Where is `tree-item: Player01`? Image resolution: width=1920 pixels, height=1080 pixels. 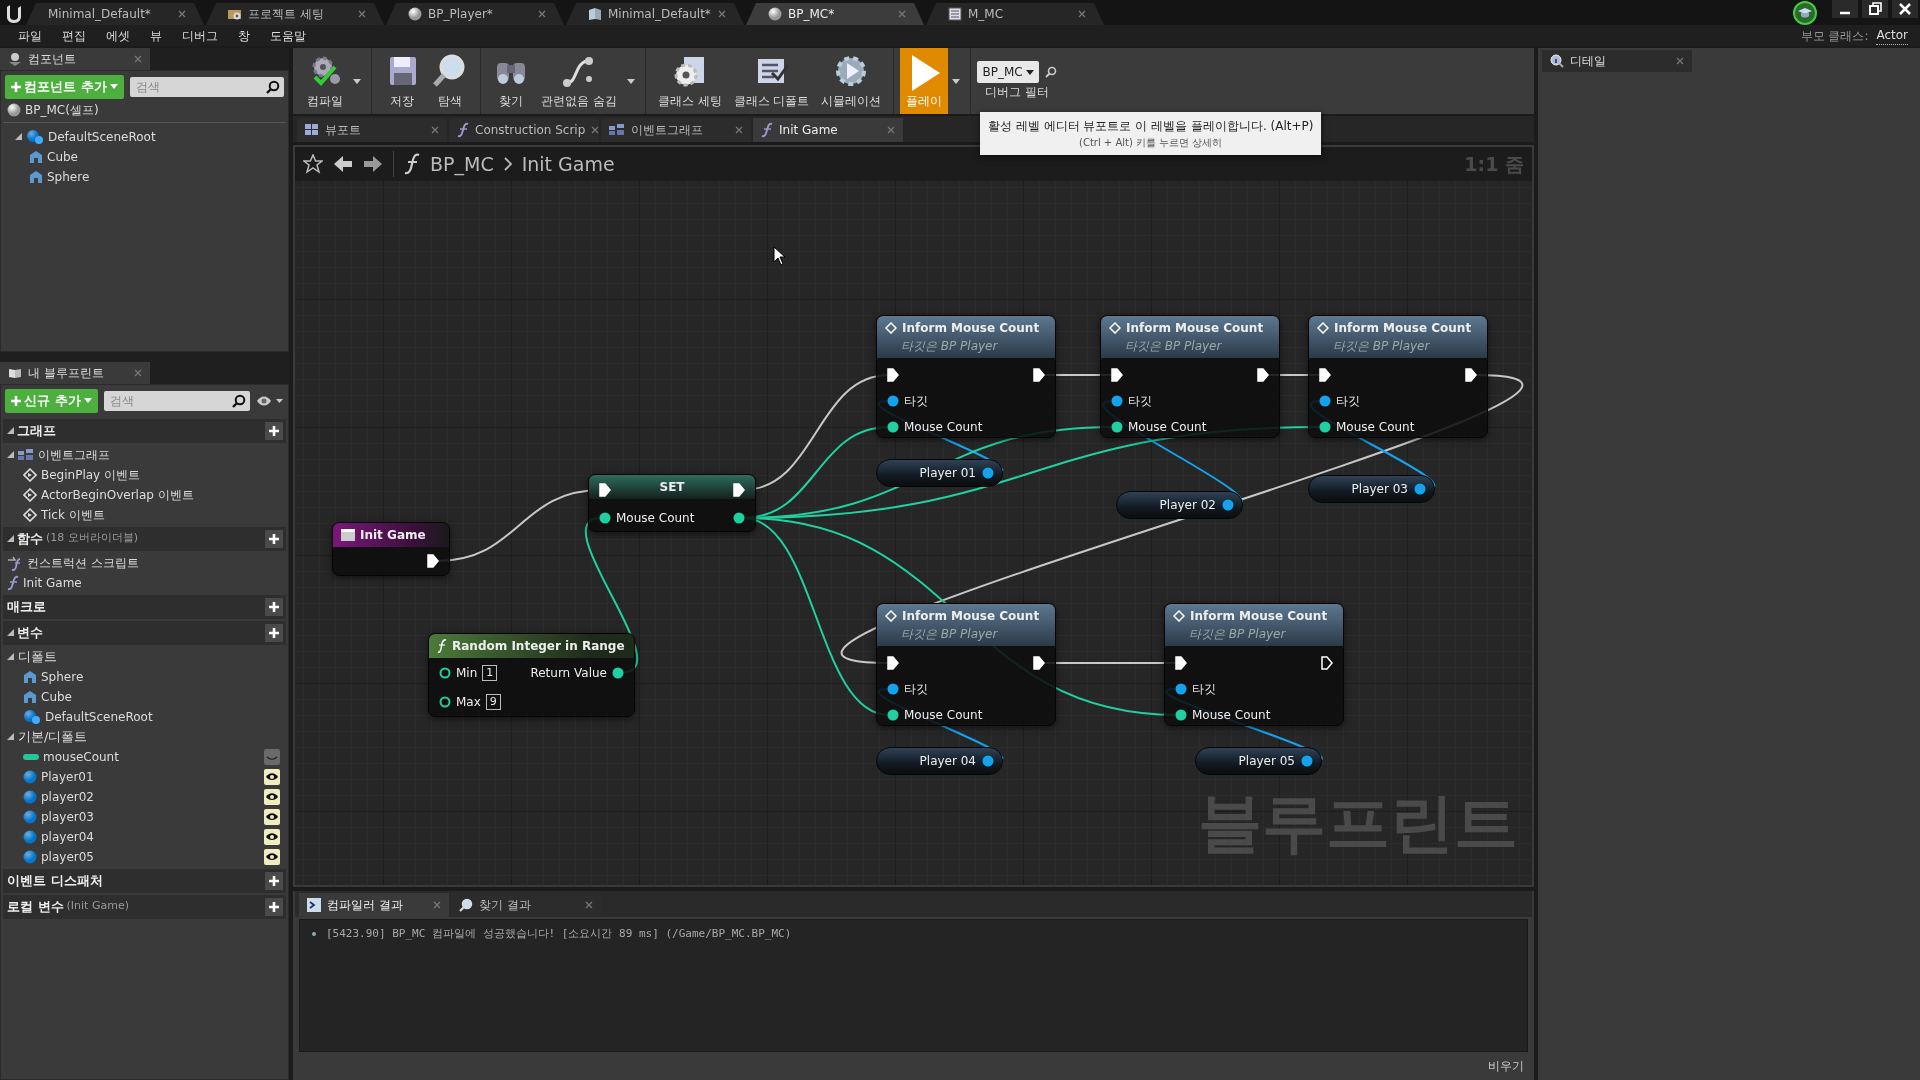 tree-item: Player01 is located at coordinates (150, 776).